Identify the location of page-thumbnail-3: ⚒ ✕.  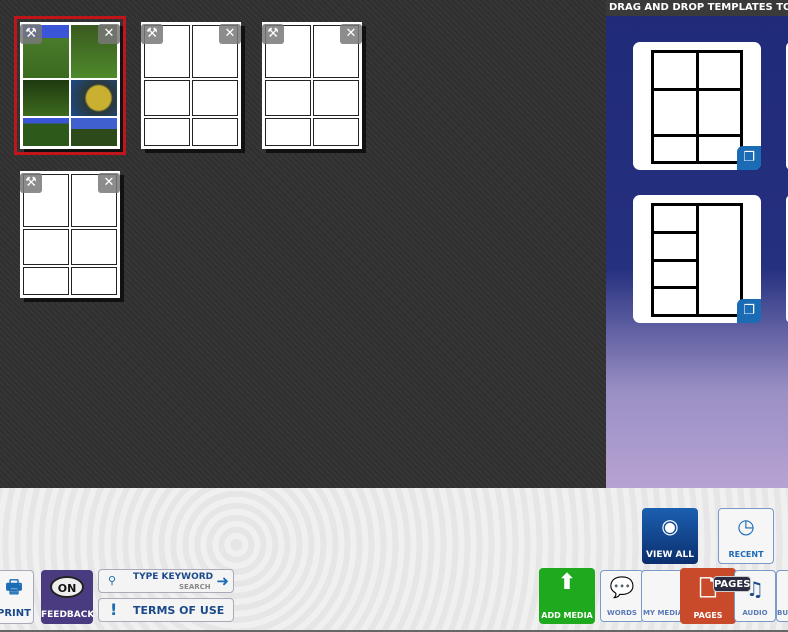
(312, 85).